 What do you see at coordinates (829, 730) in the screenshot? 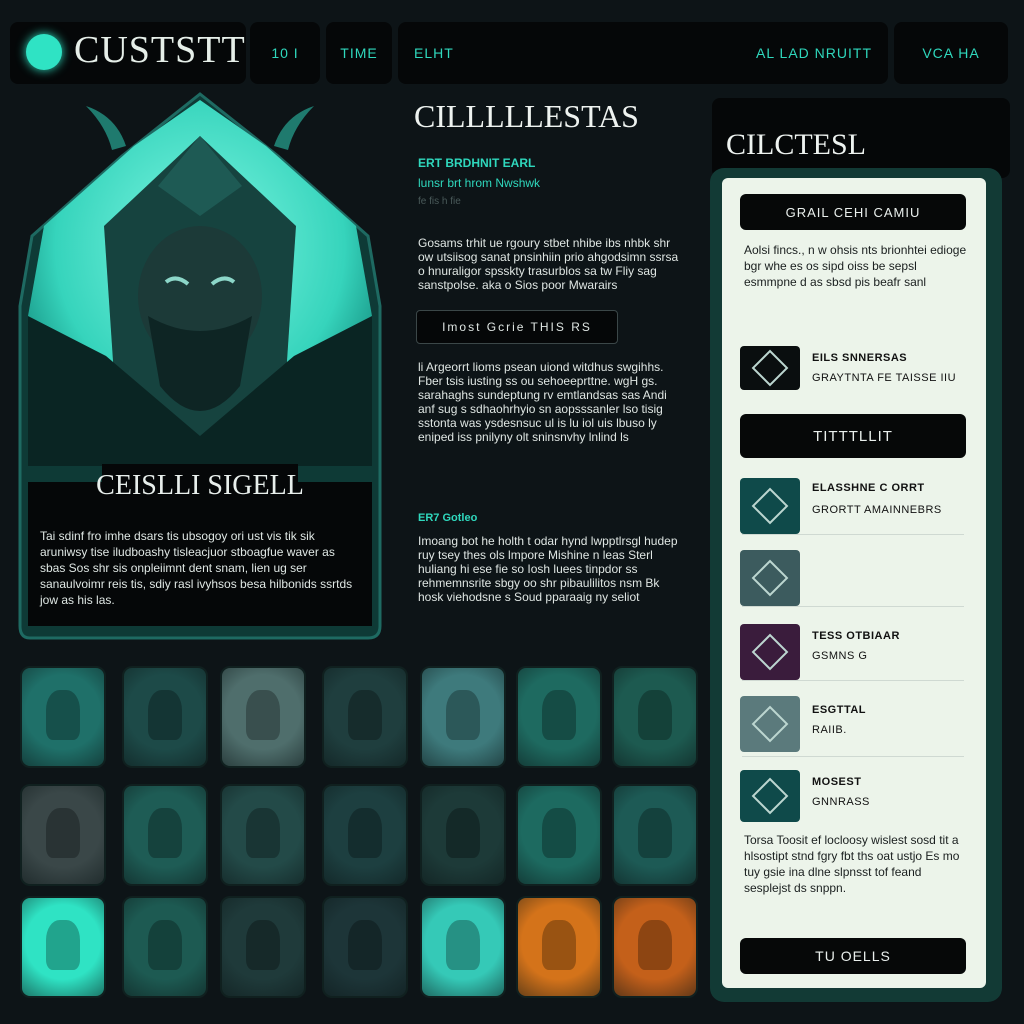
I see `list-item-subtitle: RAIIB.` at bounding box center [829, 730].